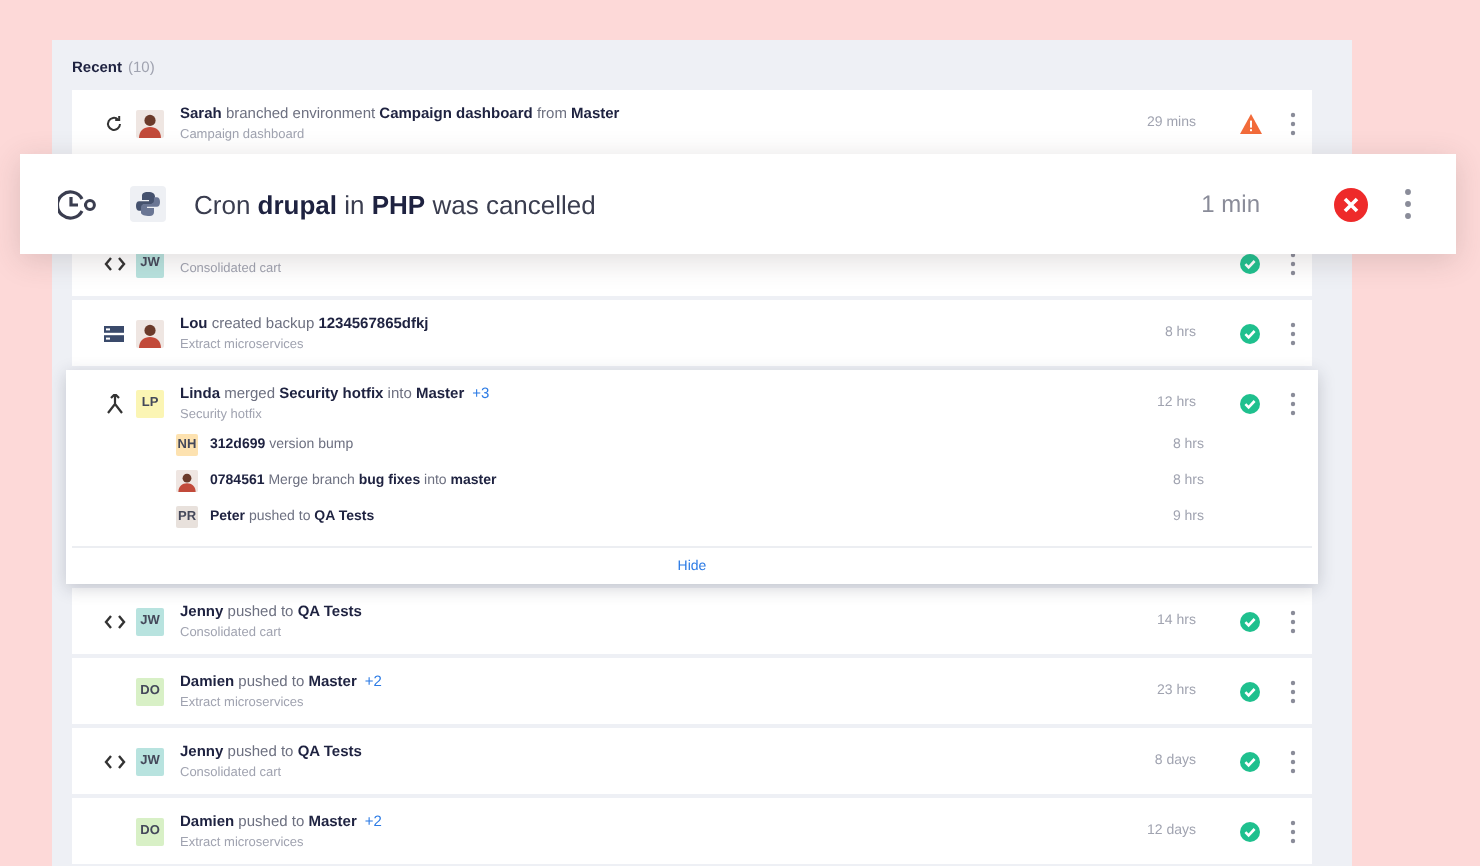 The width and height of the screenshot is (1480, 866). I want to click on python-icon, so click(148, 204).